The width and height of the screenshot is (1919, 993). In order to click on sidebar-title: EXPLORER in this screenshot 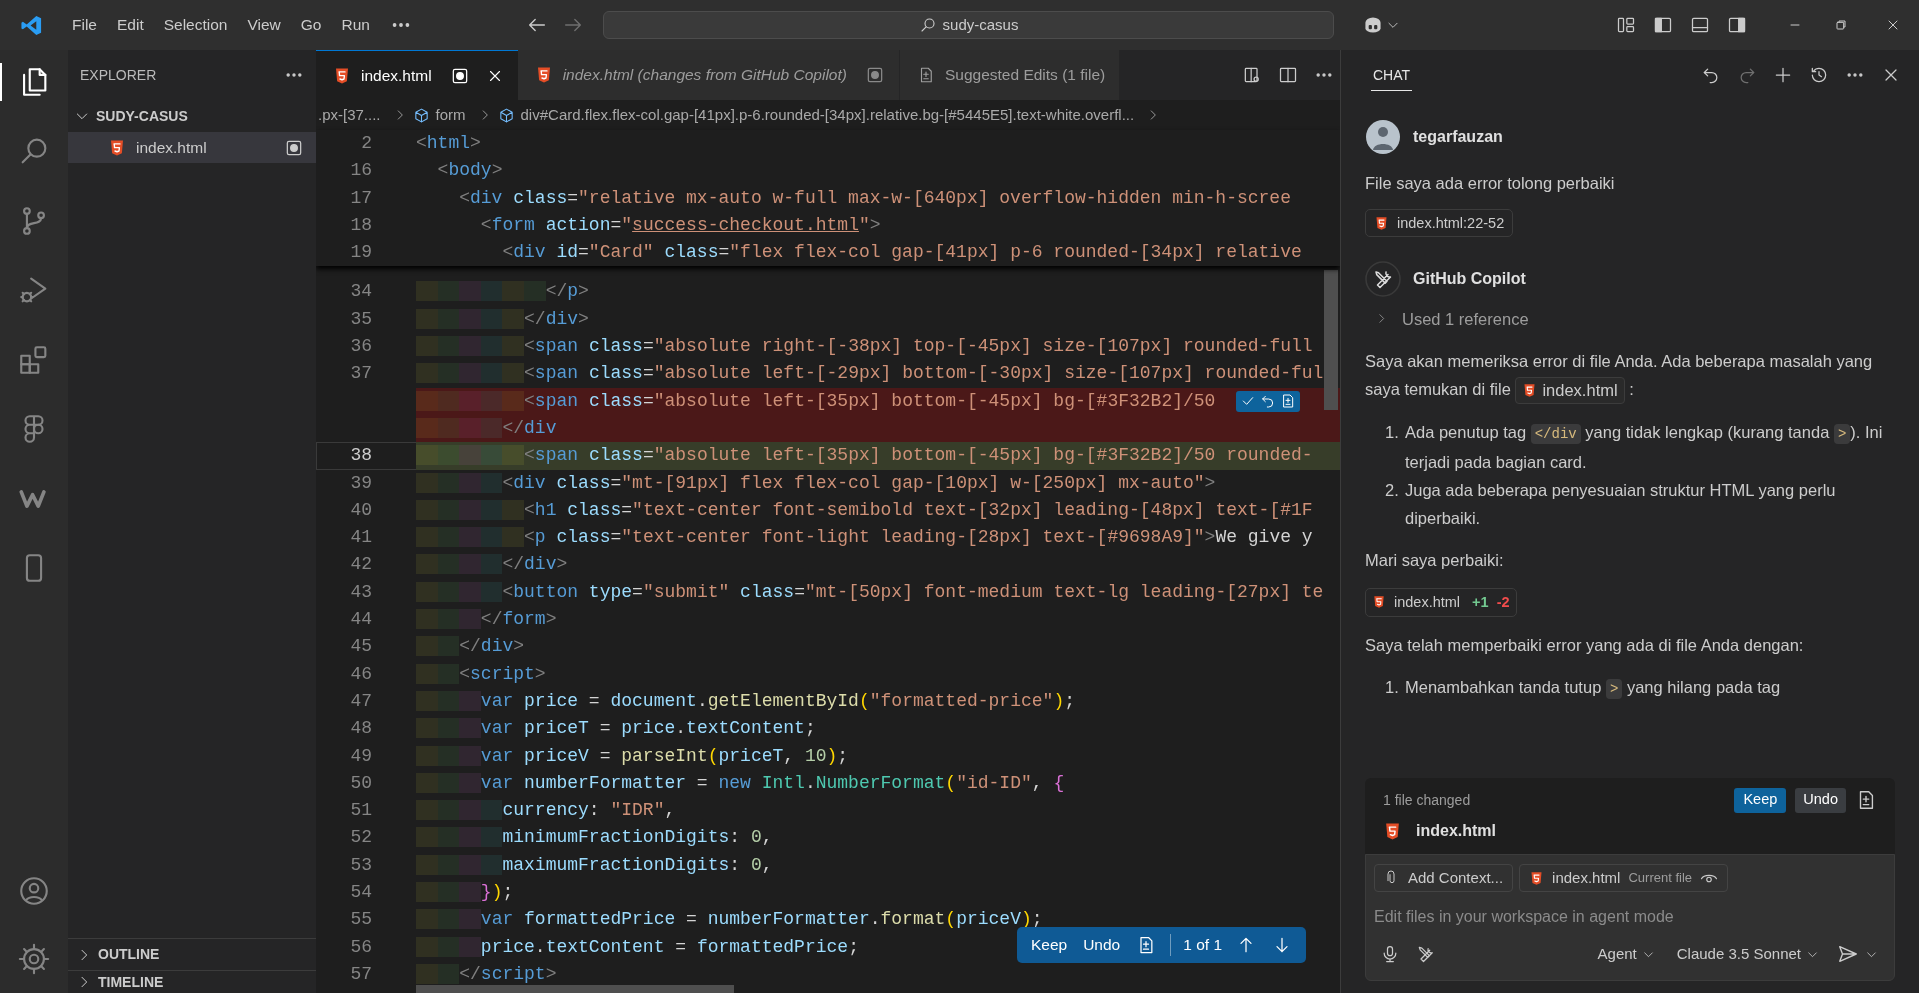, I will do `click(118, 75)`.